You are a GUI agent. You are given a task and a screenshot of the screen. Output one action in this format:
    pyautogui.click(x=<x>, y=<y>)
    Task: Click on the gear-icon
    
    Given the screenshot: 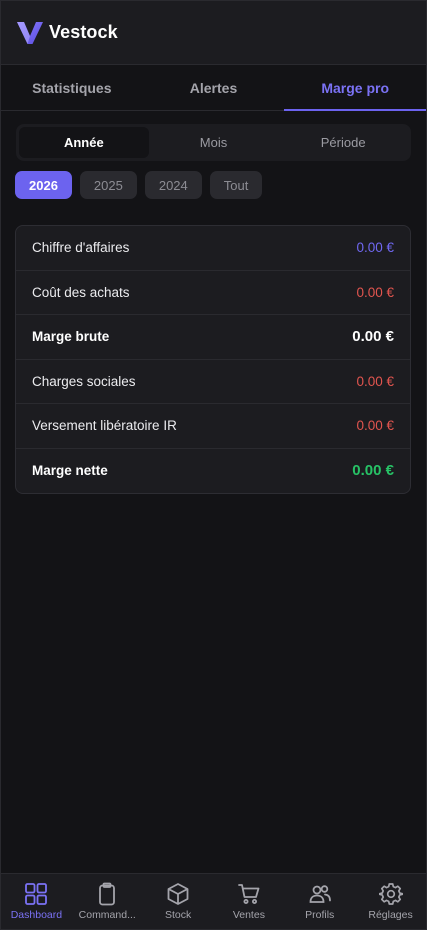 What is the action you would take?
    pyautogui.click(x=390, y=894)
    